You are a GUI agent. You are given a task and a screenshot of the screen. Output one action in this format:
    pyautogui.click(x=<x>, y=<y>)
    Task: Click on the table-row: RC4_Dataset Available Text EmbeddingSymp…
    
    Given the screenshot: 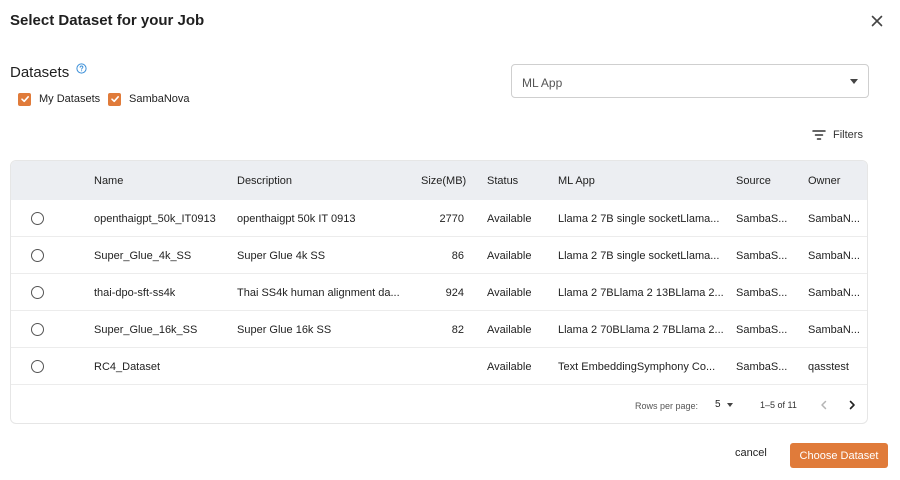 What is the action you would take?
    pyautogui.click(x=439, y=366)
    